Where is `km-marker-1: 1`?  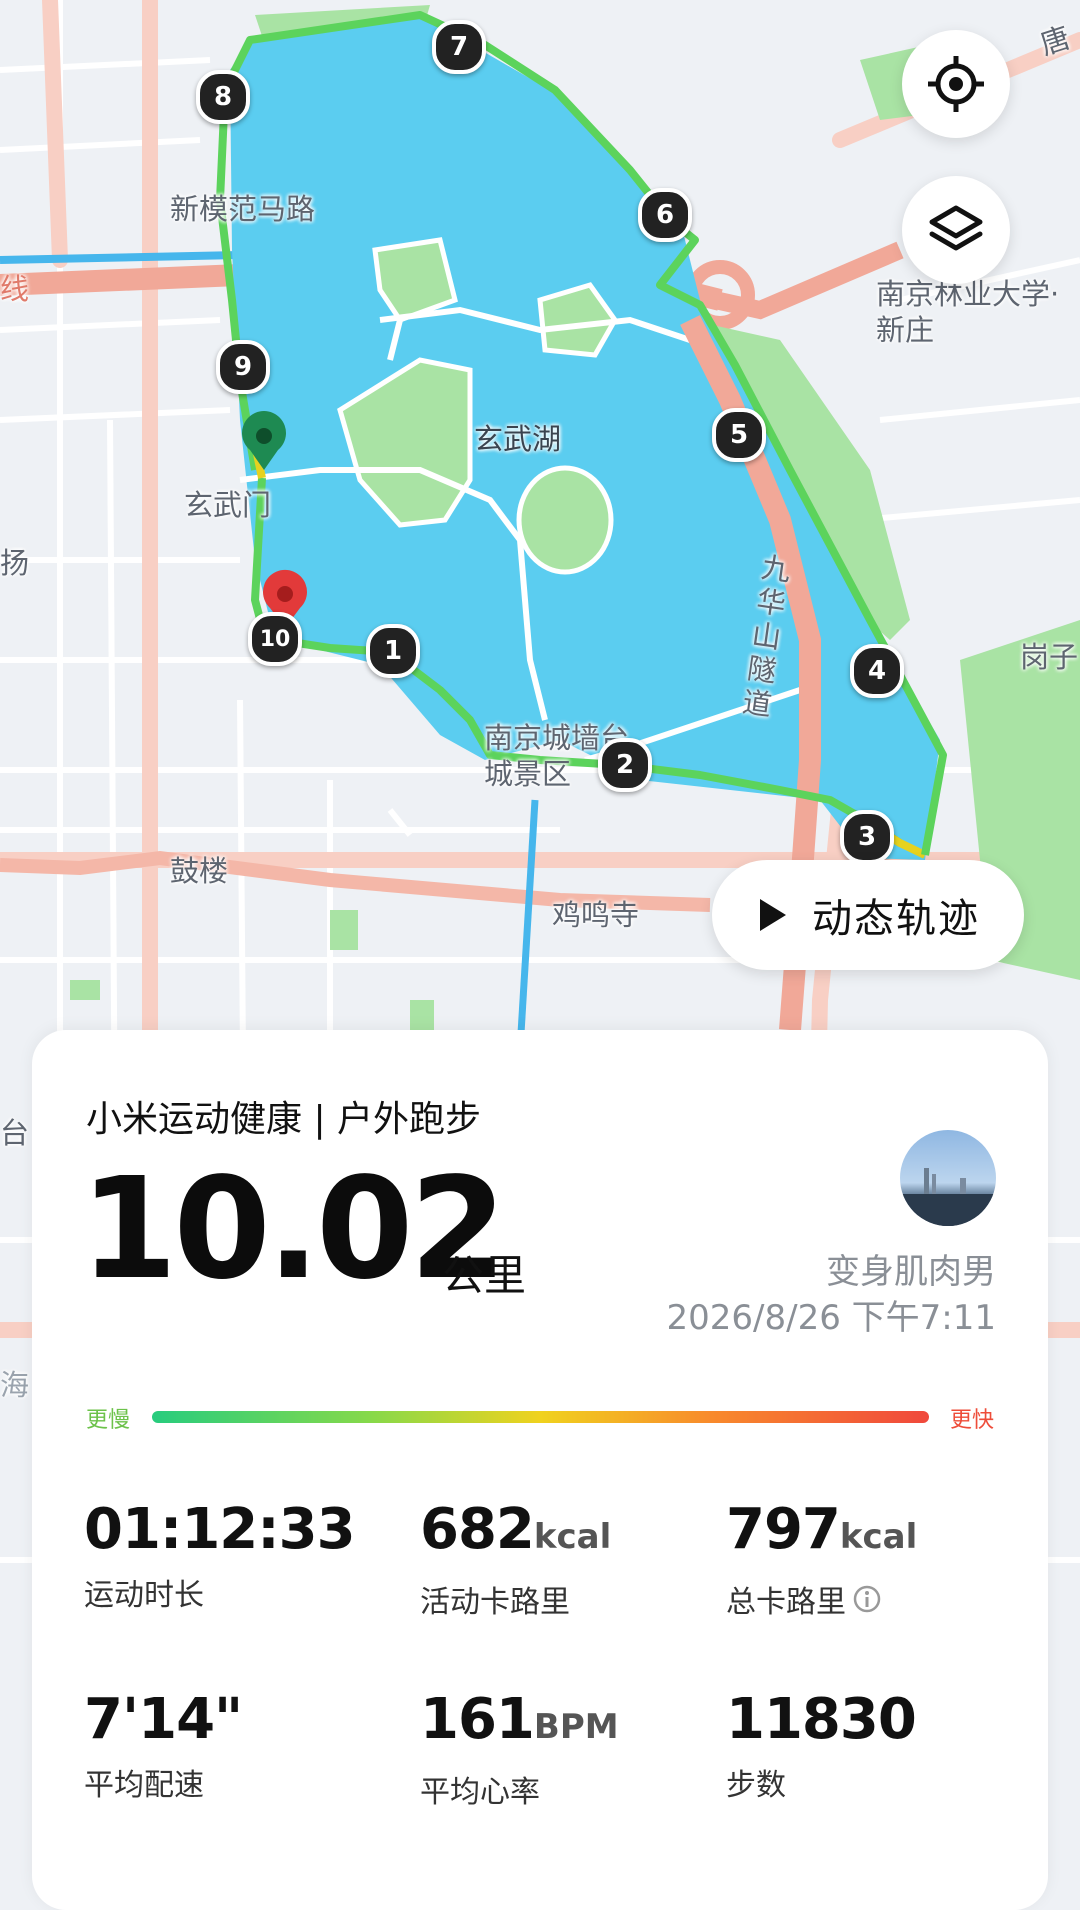
km-marker-1: 1 is located at coordinates (393, 651).